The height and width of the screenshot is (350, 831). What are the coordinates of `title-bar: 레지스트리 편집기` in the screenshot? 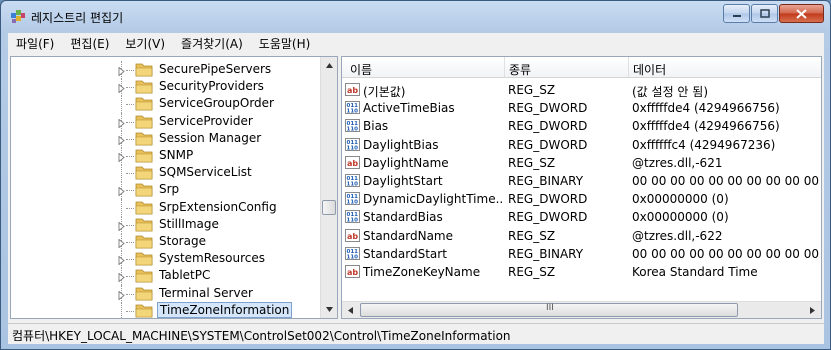 It's located at (415, 16).